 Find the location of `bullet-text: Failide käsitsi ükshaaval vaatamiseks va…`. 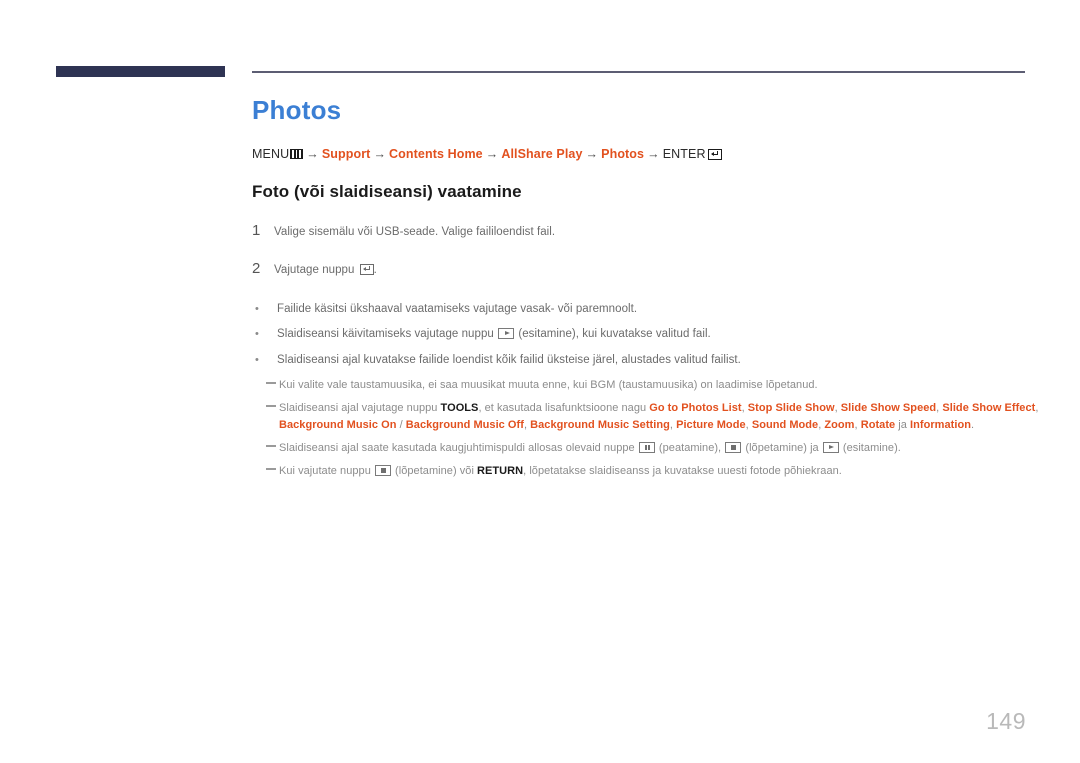

bullet-text: Failide käsitsi ükshaaval vaatamiseks va… is located at coordinates (457, 309).